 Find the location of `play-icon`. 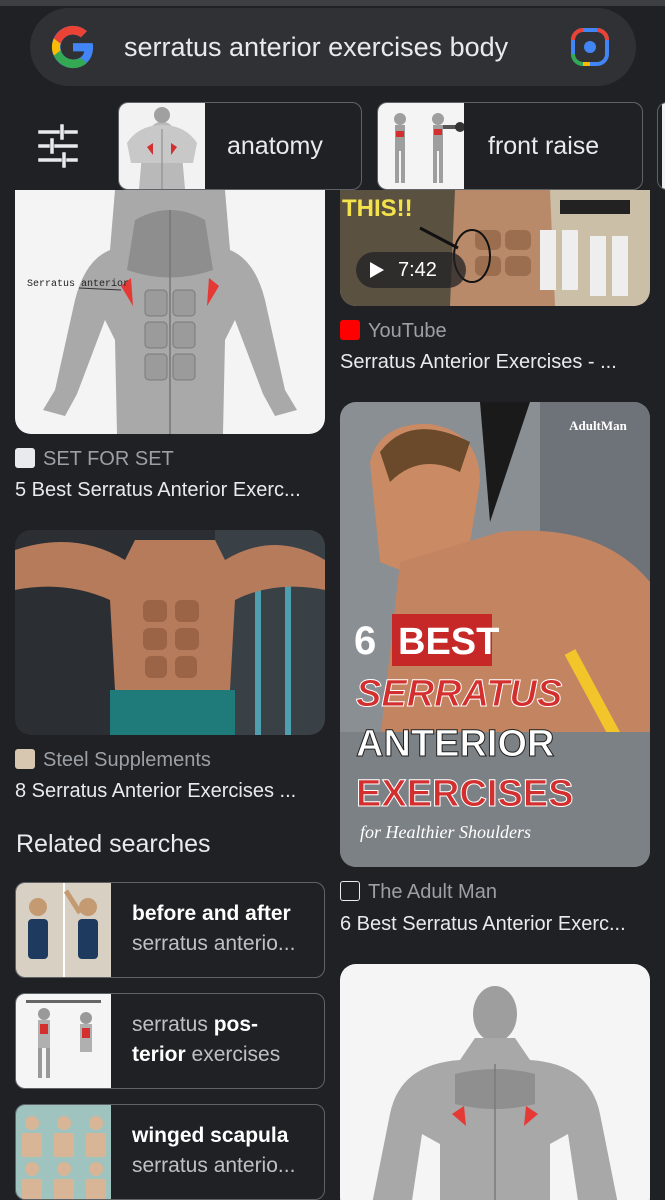

play-icon is located at coordinates (377, 270).